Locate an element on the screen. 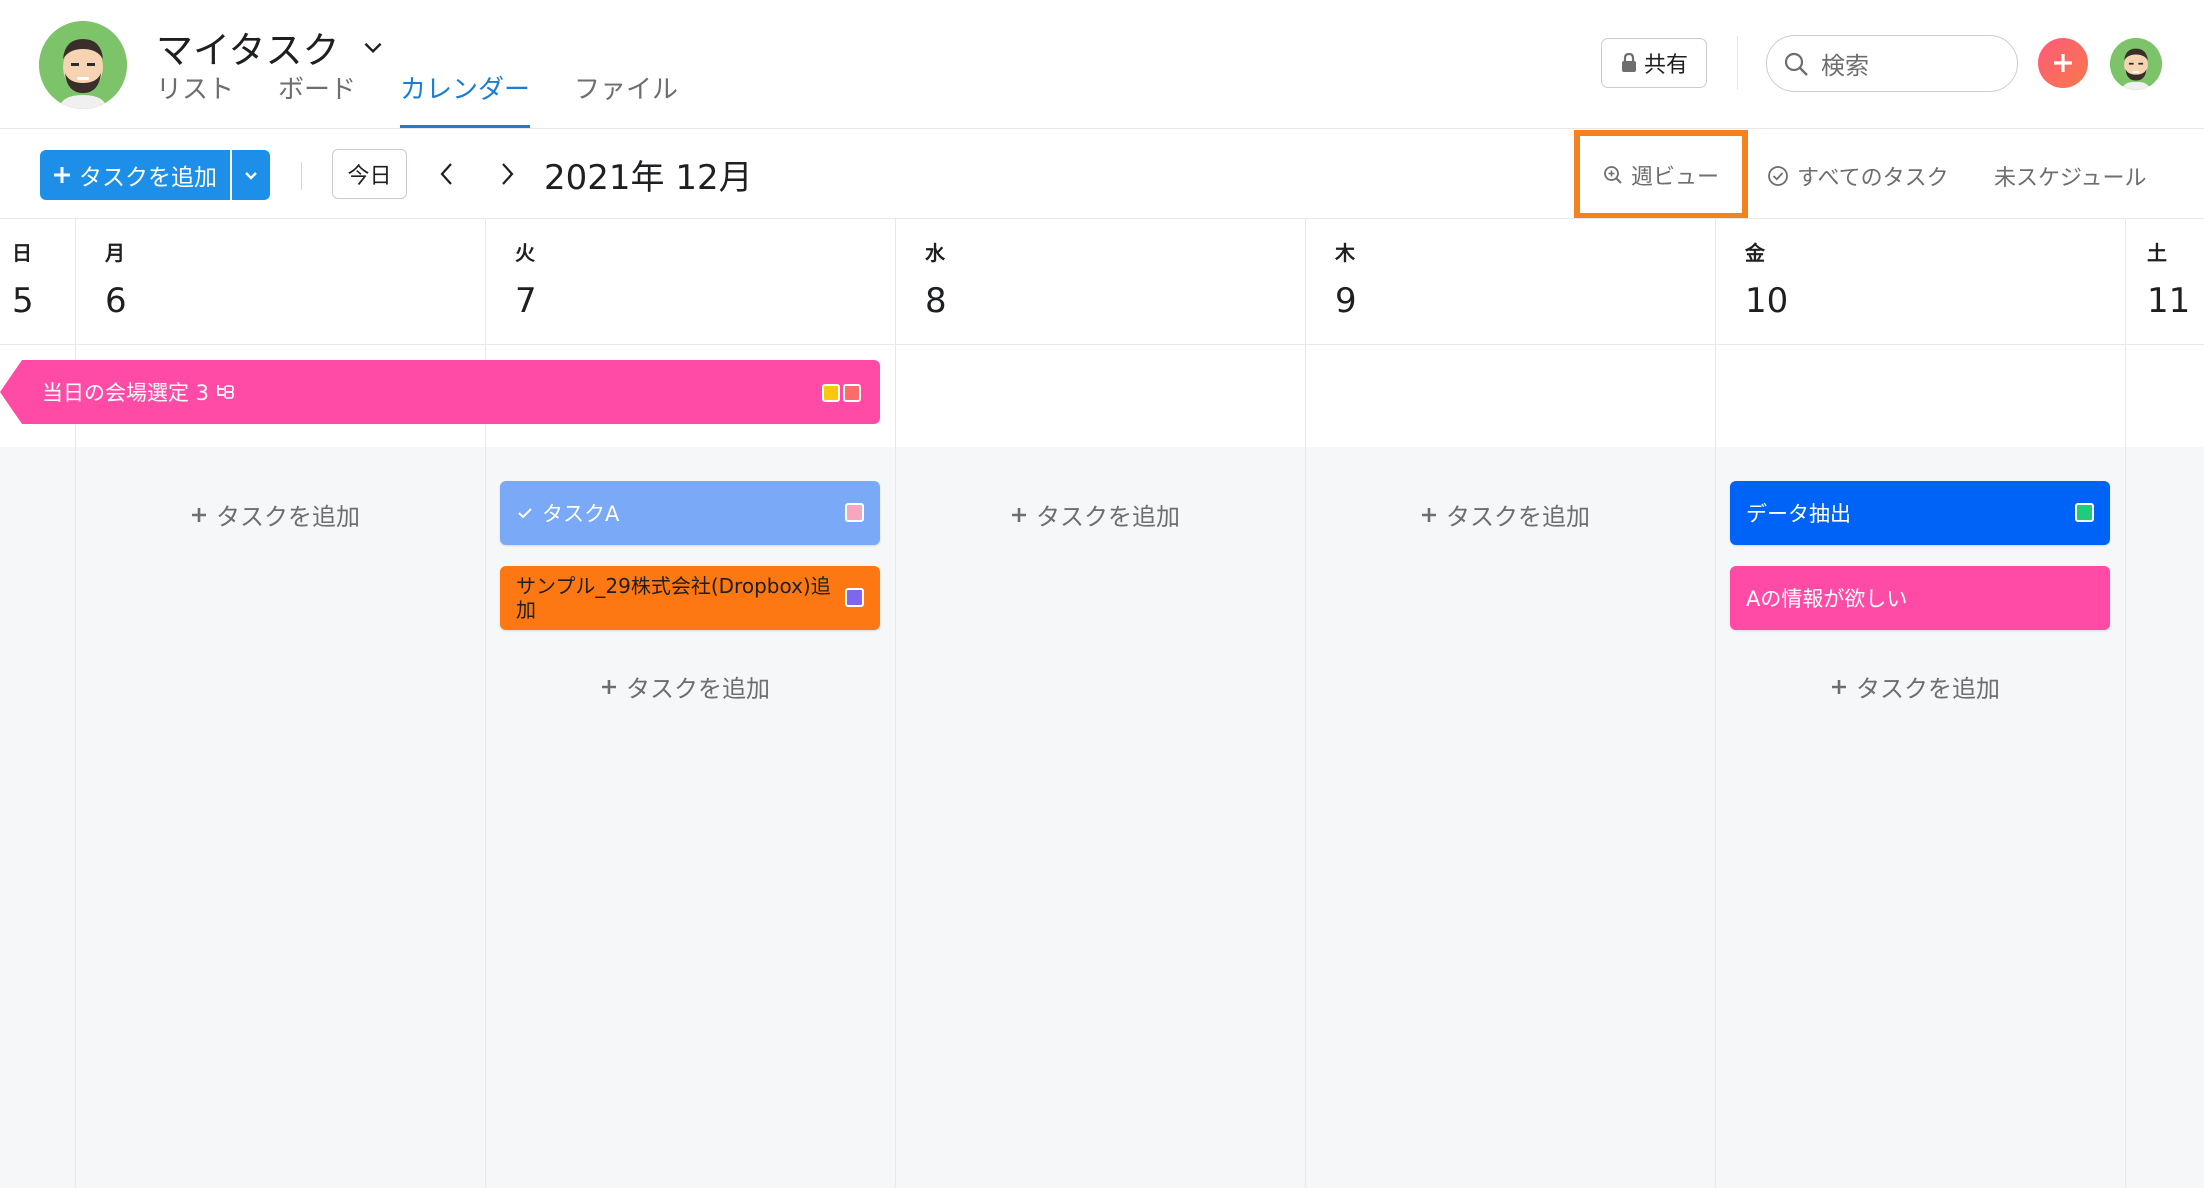  calendar-toolbar: タスクを追加 今日 2021年 12月 週ビュー すべてのタスク 未スケジュール is located at coordinates (1102, 174).